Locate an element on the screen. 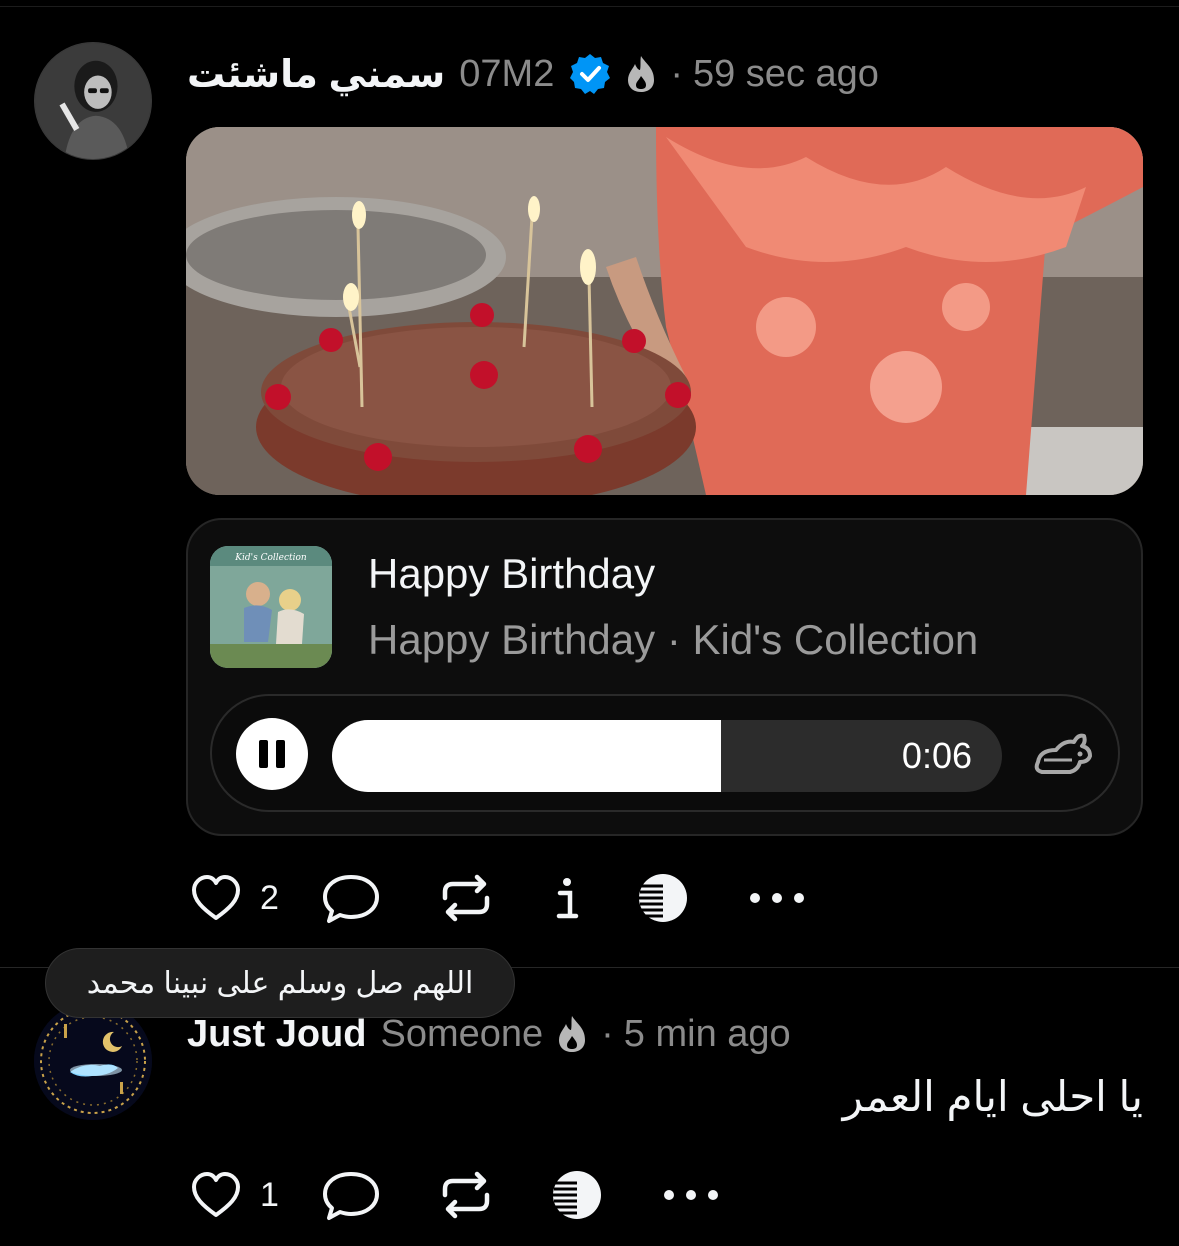 The width and height of the screenshot is (1179, 1246). reply-actions: 1 is located at coordinates (455, 1195).